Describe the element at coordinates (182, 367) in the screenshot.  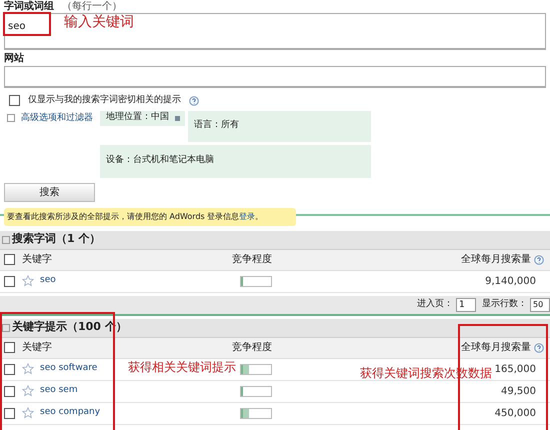
I see `annotation-text: 获得相关关键词提示` at that location.